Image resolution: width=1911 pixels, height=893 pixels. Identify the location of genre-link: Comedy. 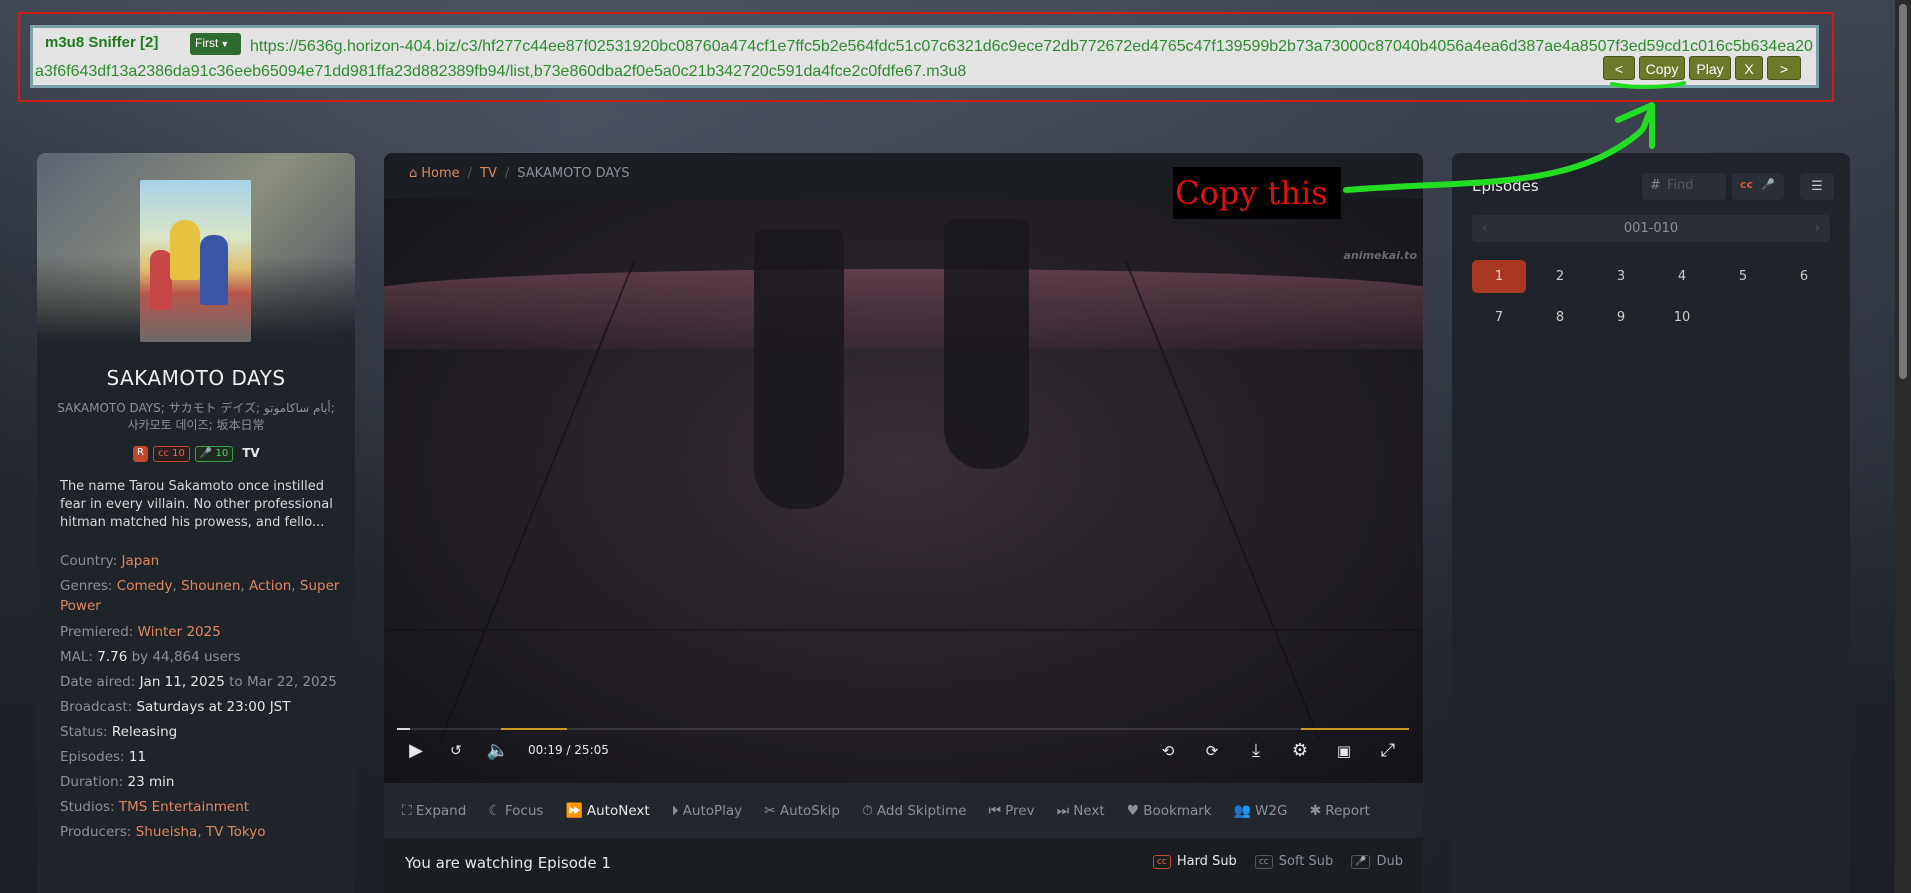
(145, 586).